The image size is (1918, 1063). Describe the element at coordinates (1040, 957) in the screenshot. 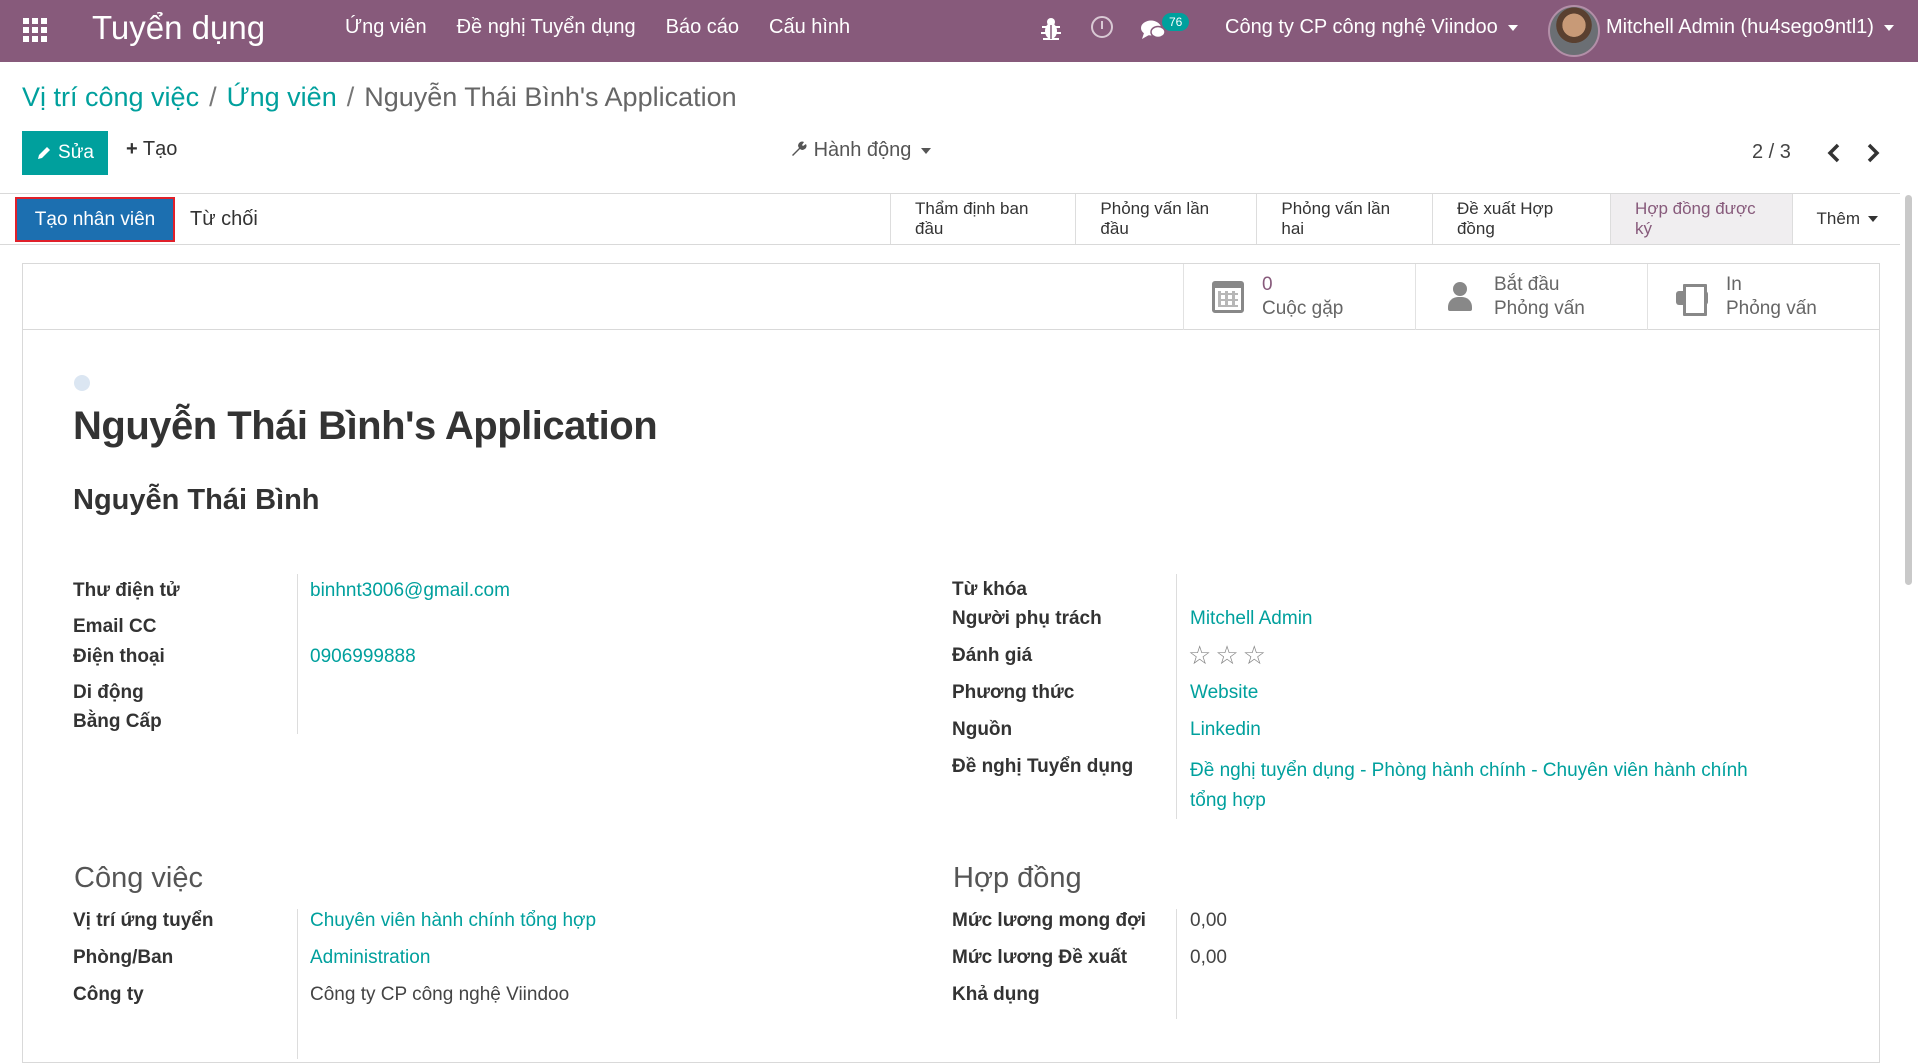

I see `proposed-salary-label: Mức lương Đề xuất` at that location.